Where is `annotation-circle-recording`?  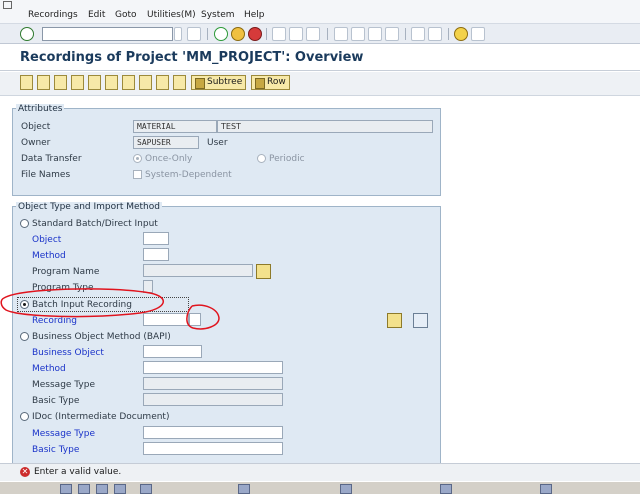 annotation-circle-recording is located at coordinates (203, 317).